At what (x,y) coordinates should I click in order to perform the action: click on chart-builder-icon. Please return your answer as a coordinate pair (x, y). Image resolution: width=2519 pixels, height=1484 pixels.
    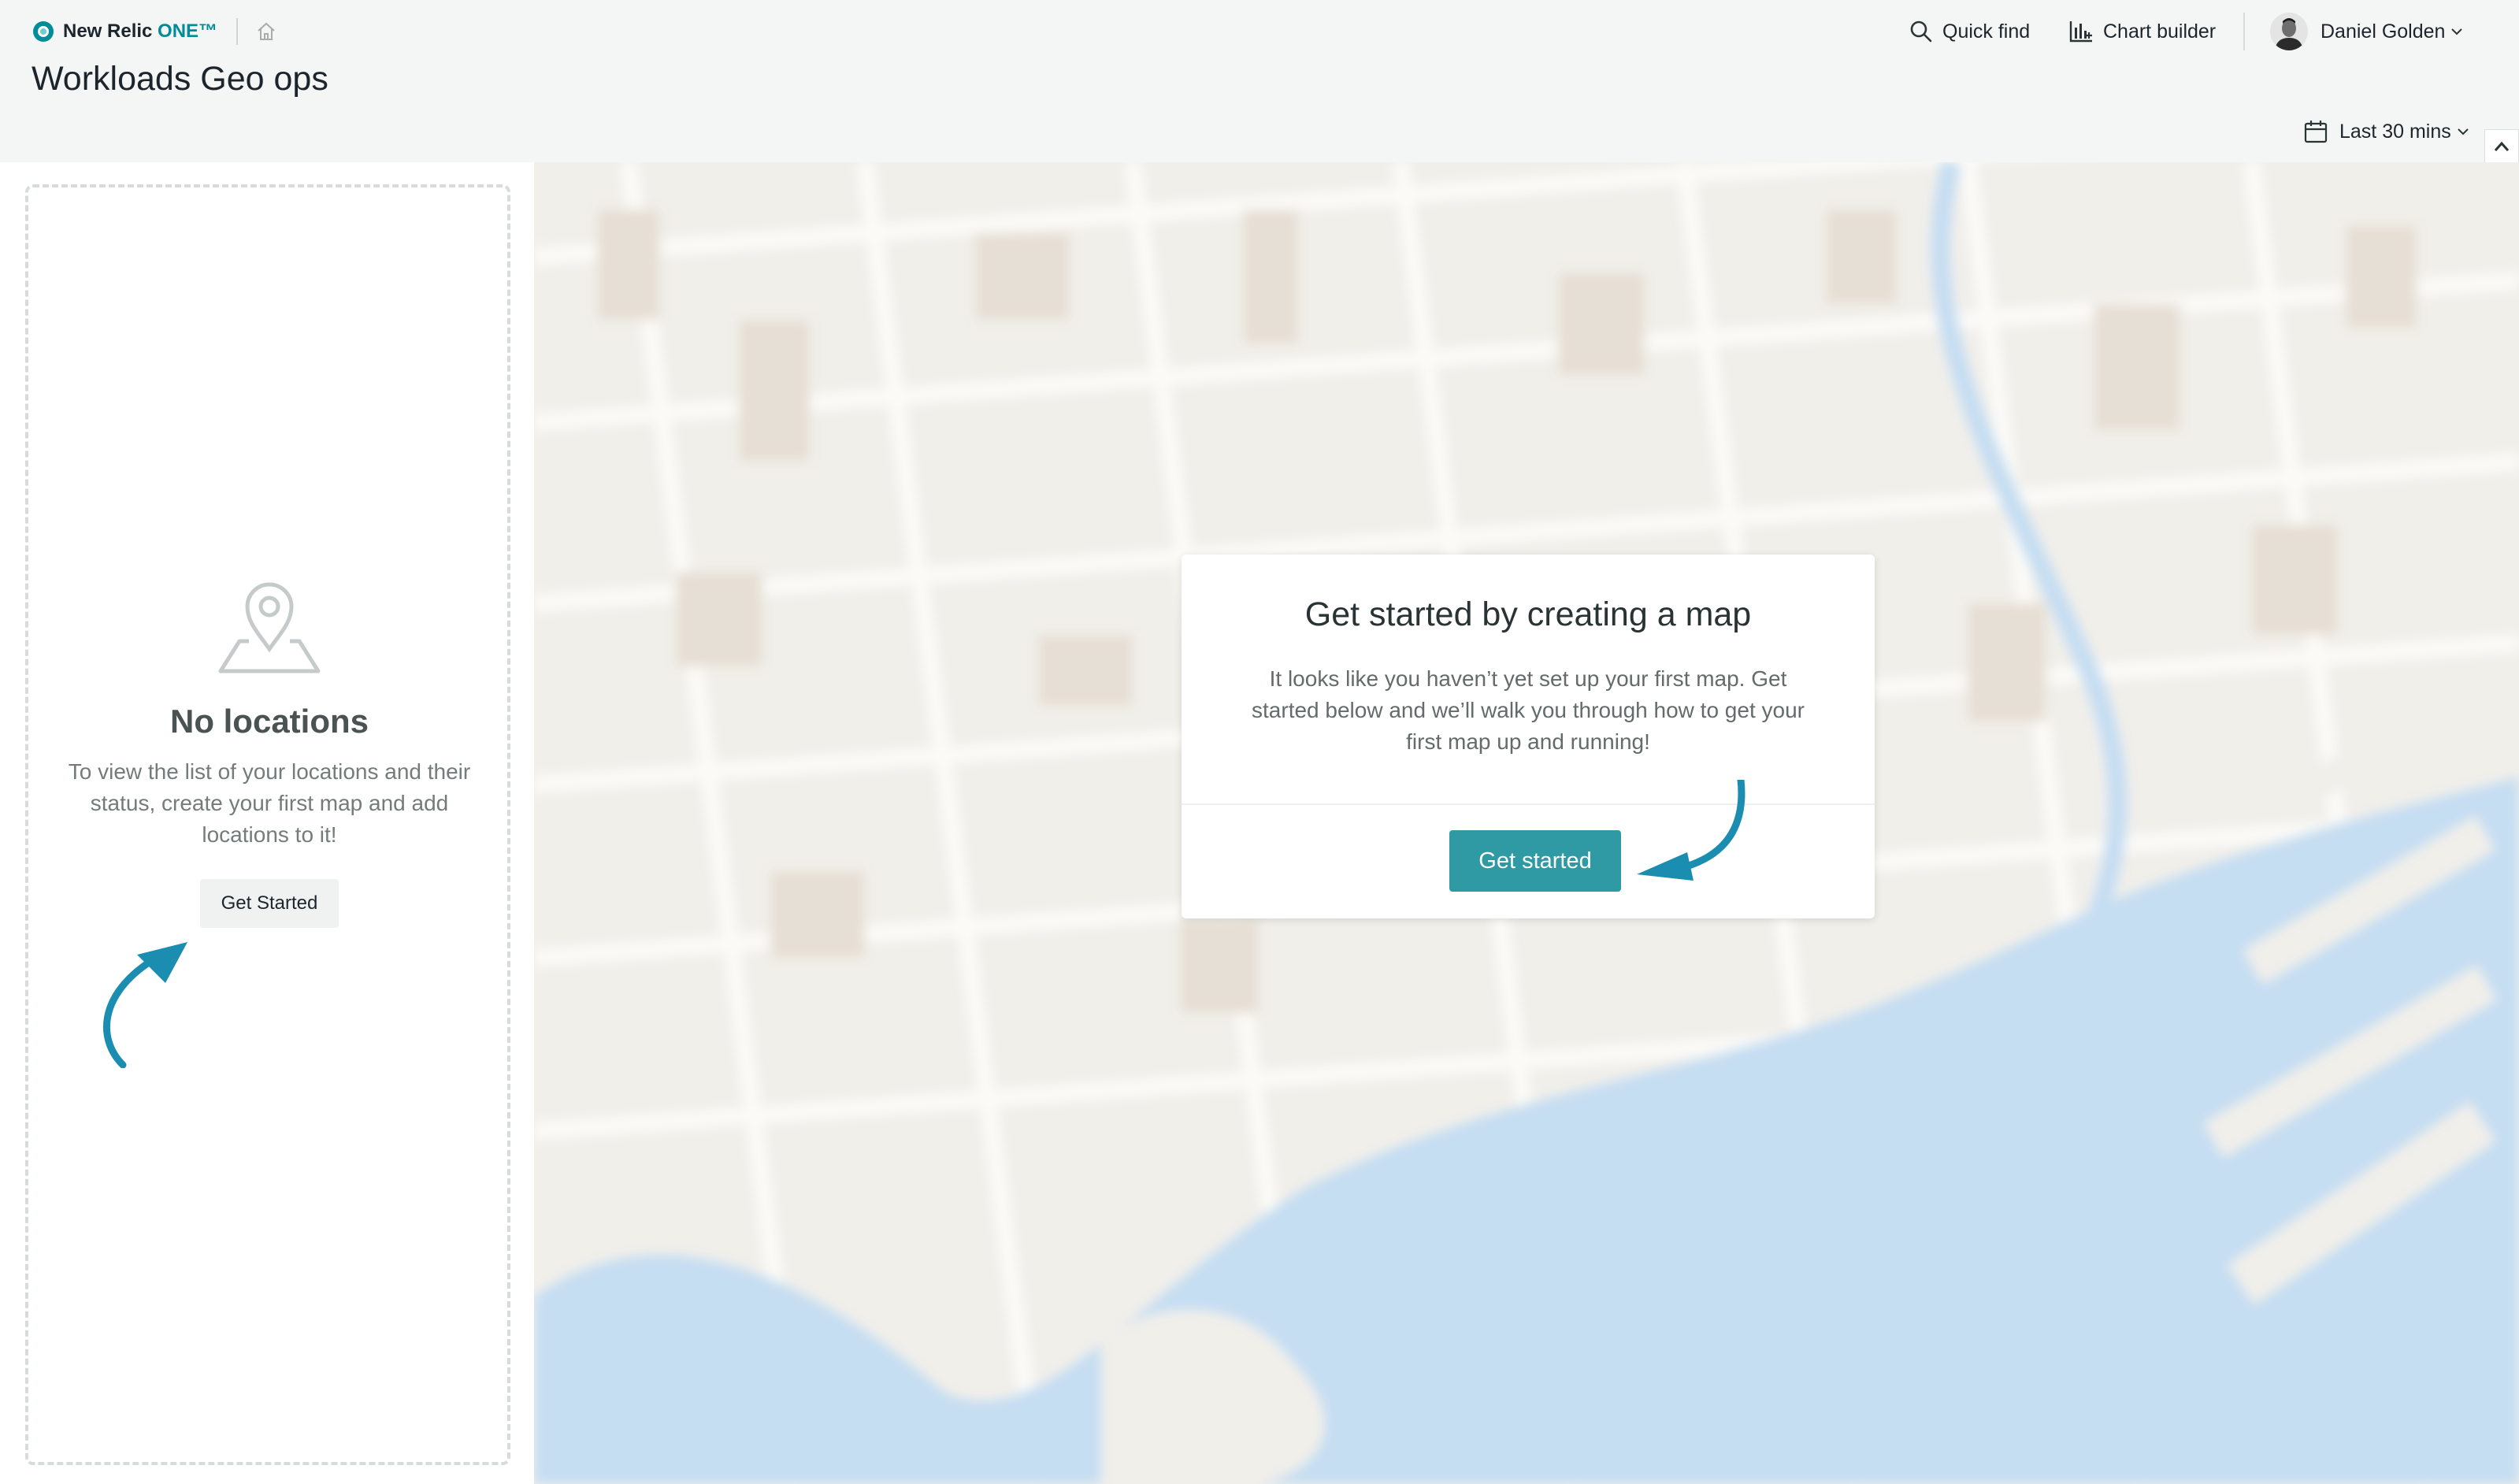
    Looking at the image, I should click on (2080, 32).